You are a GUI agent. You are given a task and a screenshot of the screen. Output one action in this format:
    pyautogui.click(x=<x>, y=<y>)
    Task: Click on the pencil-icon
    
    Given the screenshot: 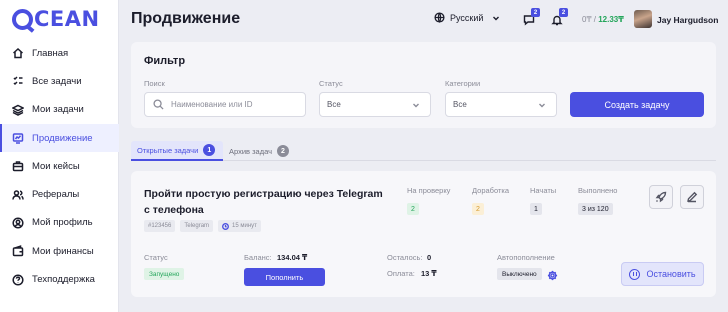 What is the action you would take?
    pyautogui.click(x=692, y=197)
    